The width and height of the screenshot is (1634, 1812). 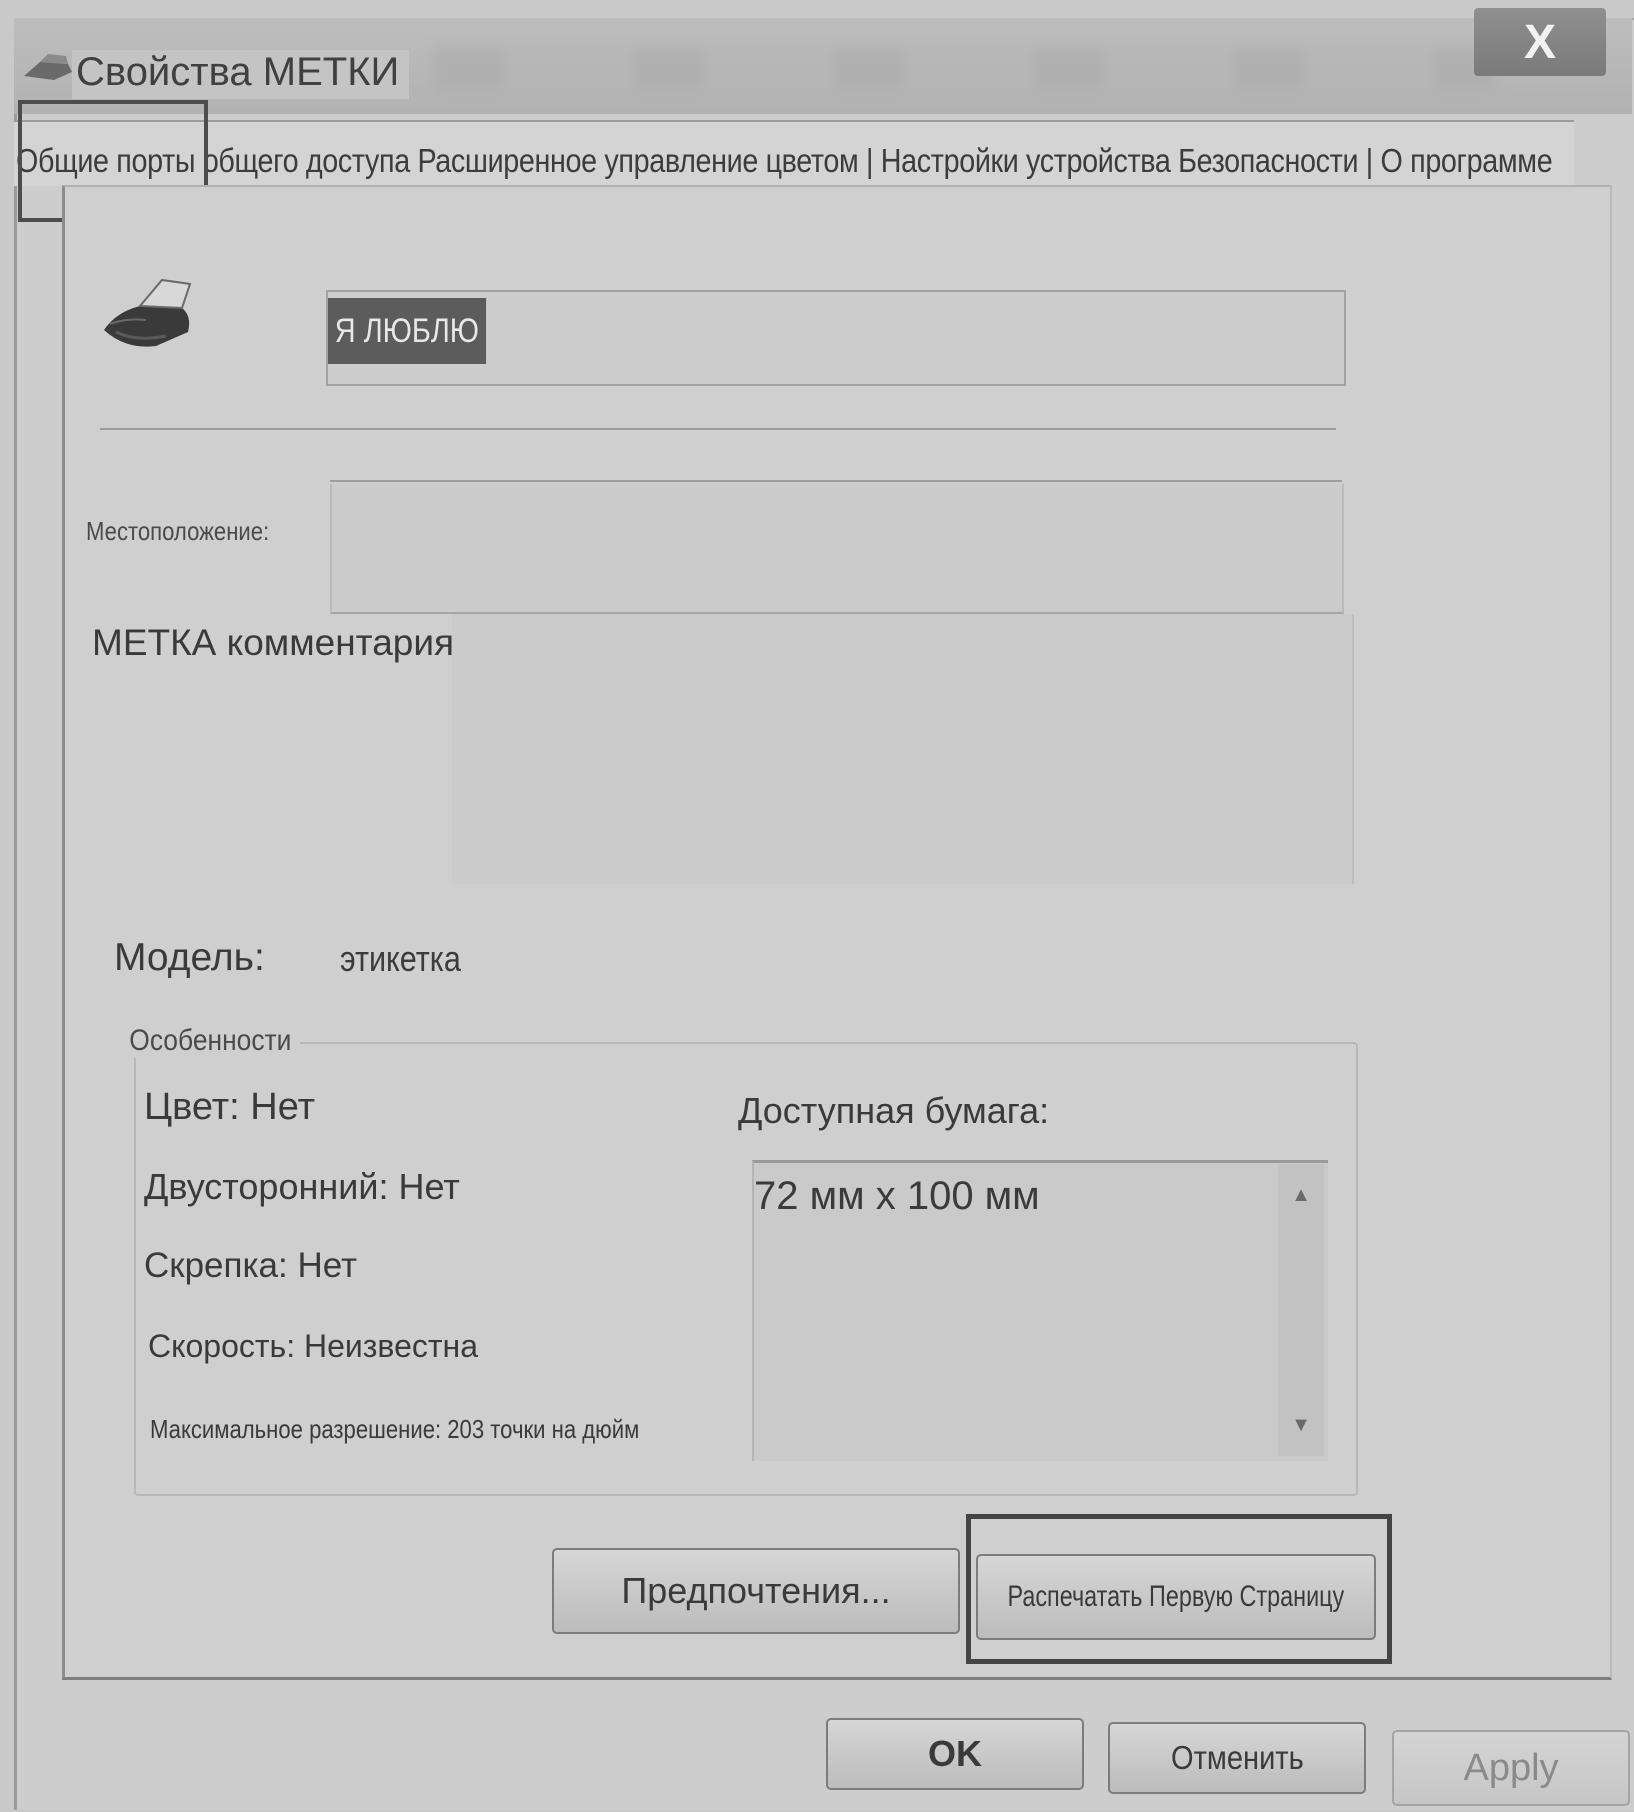 What do you see at coordinates (894, 1110) in the screenshot?
I see `available-paper-label: Доступная бумага:` at bounding box center [894, 1110].